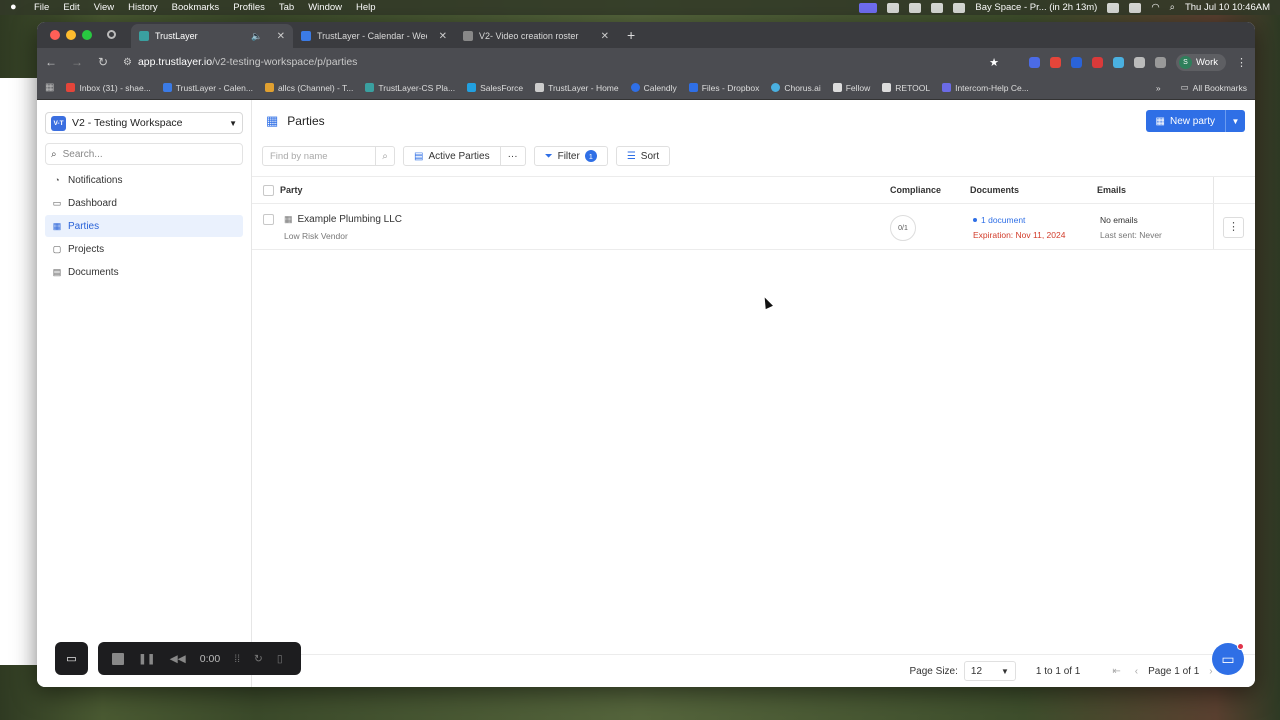 This screenshot has height=720, width=1280. I want to click on trash-icon: ▯, so click(280, 659).